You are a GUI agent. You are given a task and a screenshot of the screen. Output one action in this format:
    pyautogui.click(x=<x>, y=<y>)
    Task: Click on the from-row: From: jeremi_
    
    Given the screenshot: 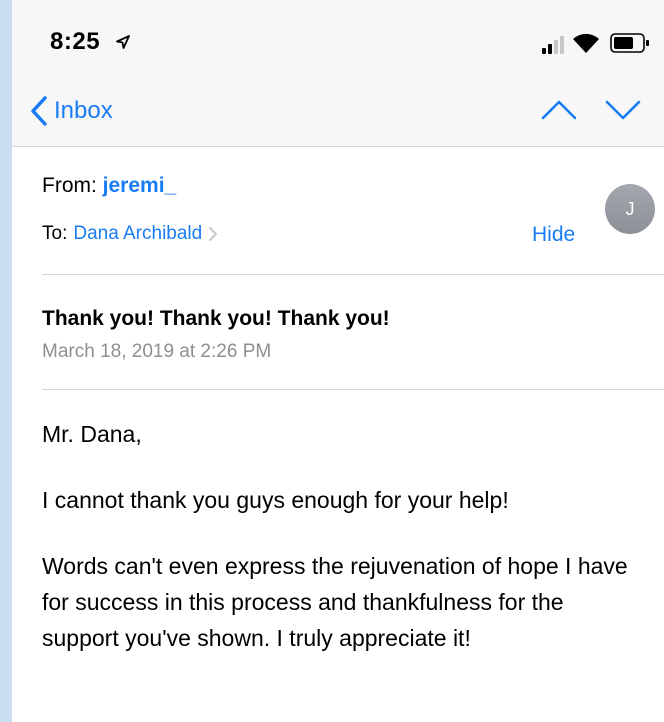 What is the action you would take?
    pyautogui.click(x=109, y=186)
    